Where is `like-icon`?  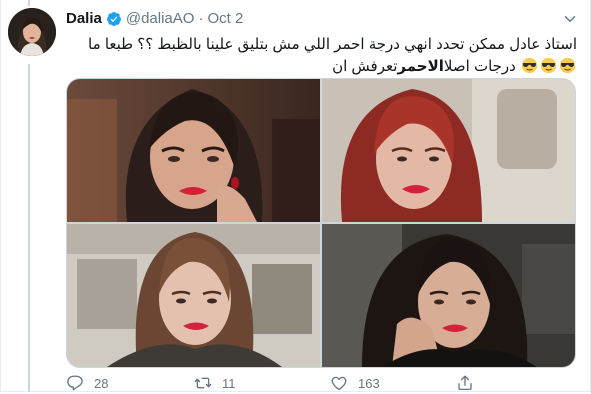 like-icon is located at coordinates (339, 383).